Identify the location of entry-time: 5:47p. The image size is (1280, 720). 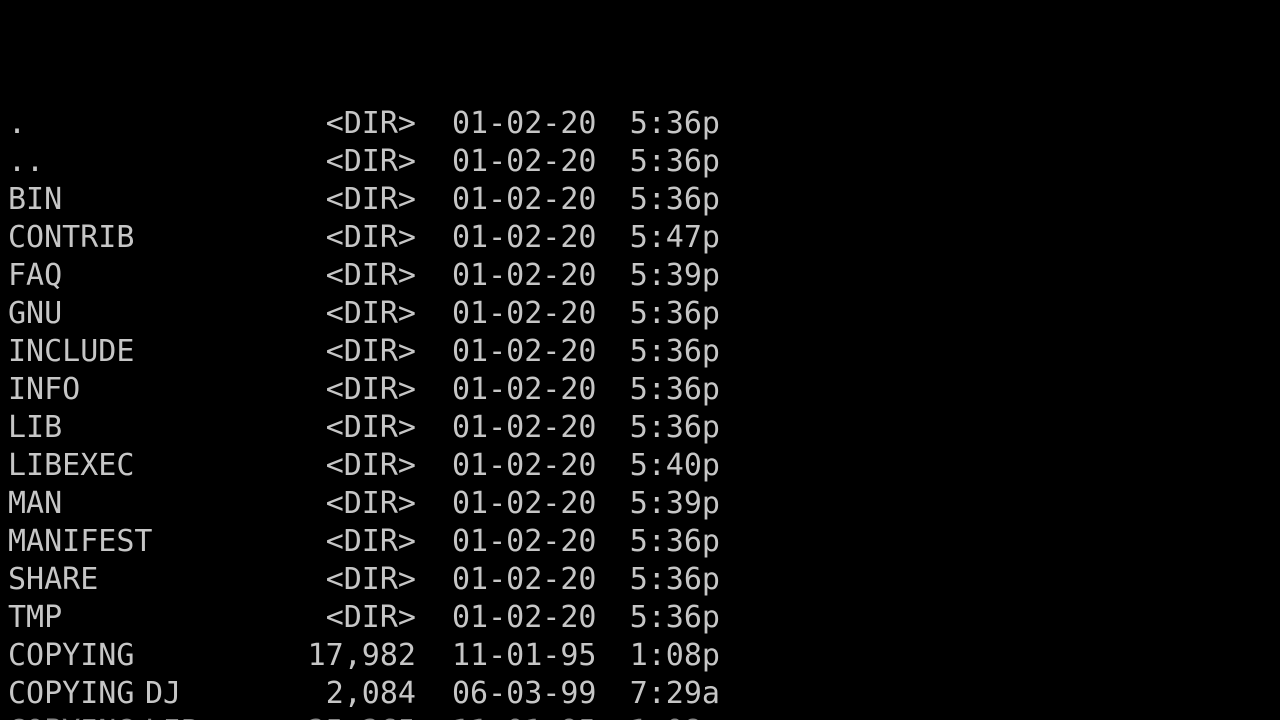
(674, 237).